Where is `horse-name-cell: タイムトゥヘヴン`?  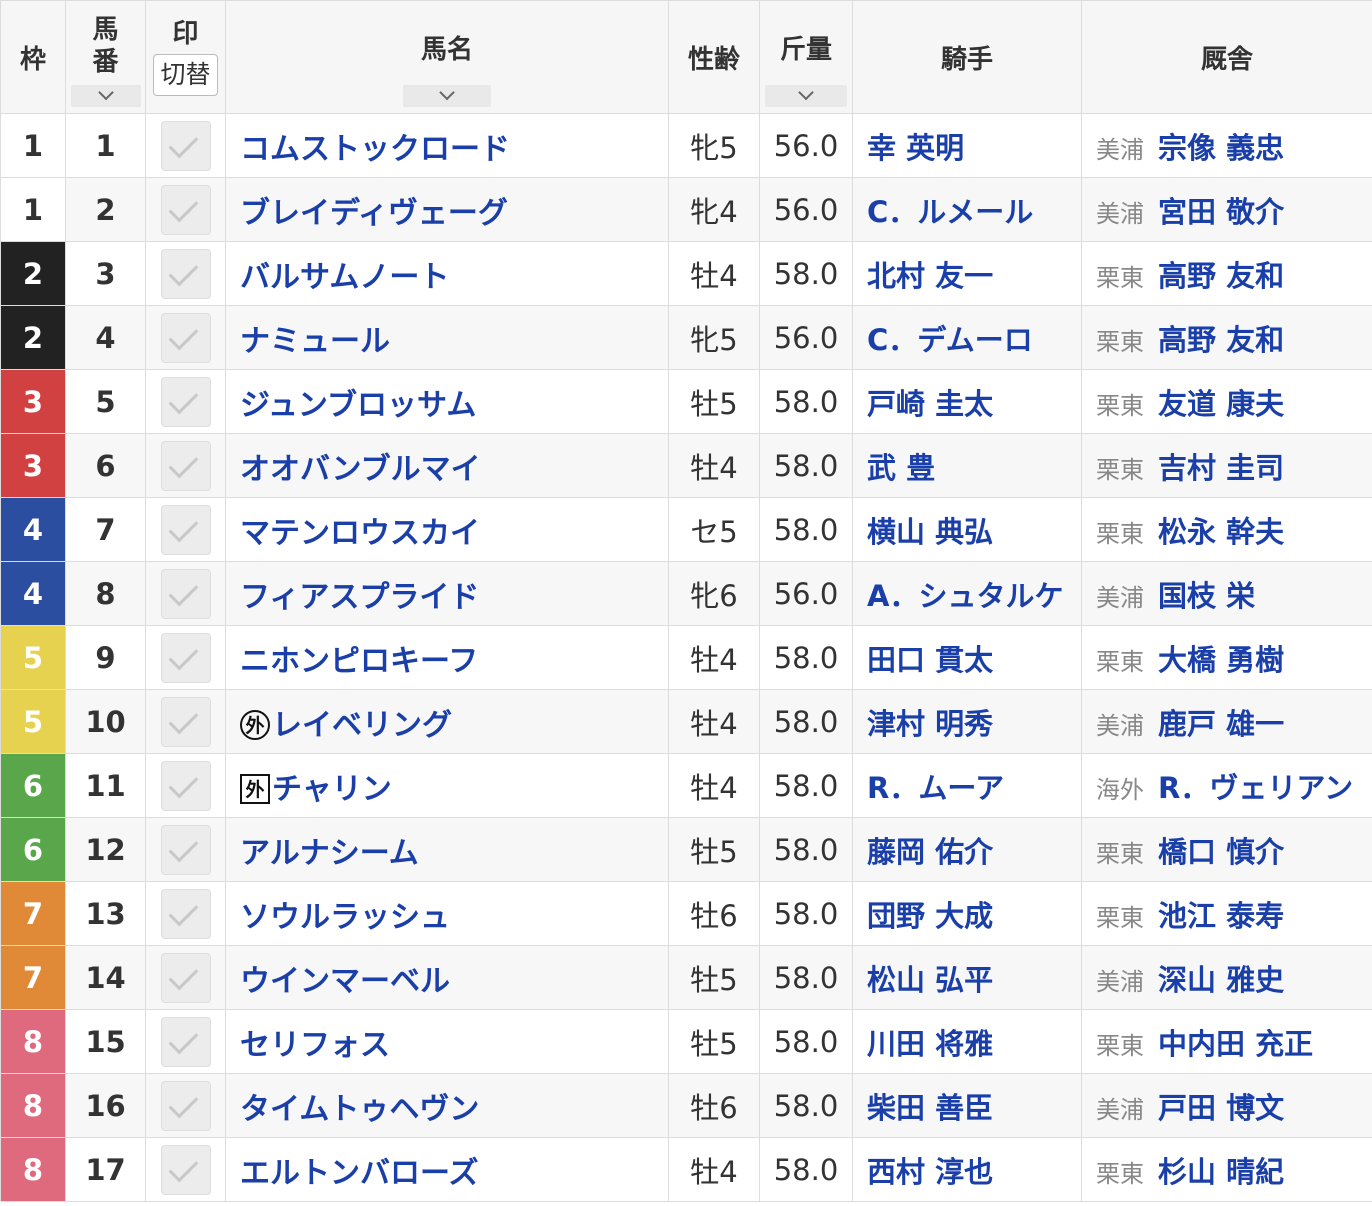 horse-name-cell: タイムトゥヘヴン is located at coordinates (447, 1105).